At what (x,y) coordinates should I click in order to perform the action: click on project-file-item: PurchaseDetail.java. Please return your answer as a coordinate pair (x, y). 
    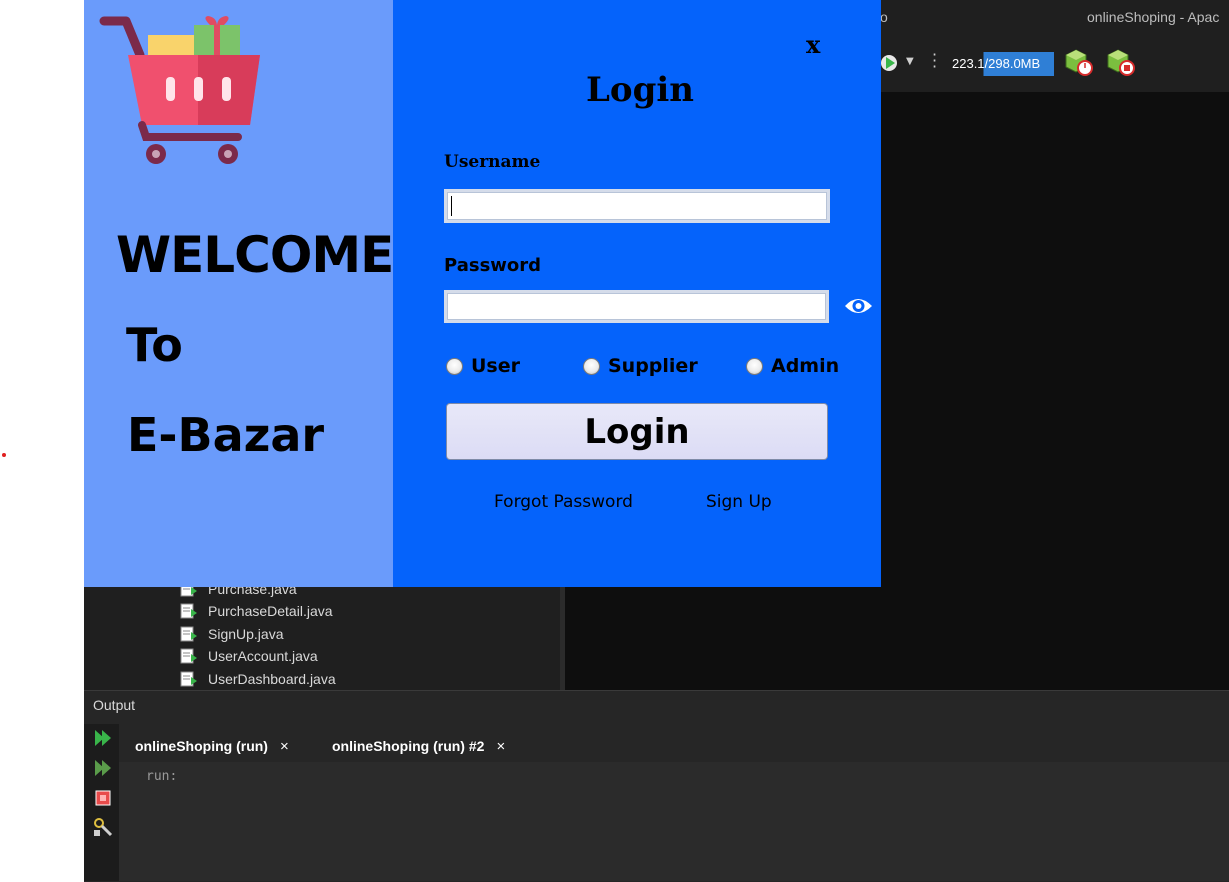
    Looking at the image, I should click on (256, 611).